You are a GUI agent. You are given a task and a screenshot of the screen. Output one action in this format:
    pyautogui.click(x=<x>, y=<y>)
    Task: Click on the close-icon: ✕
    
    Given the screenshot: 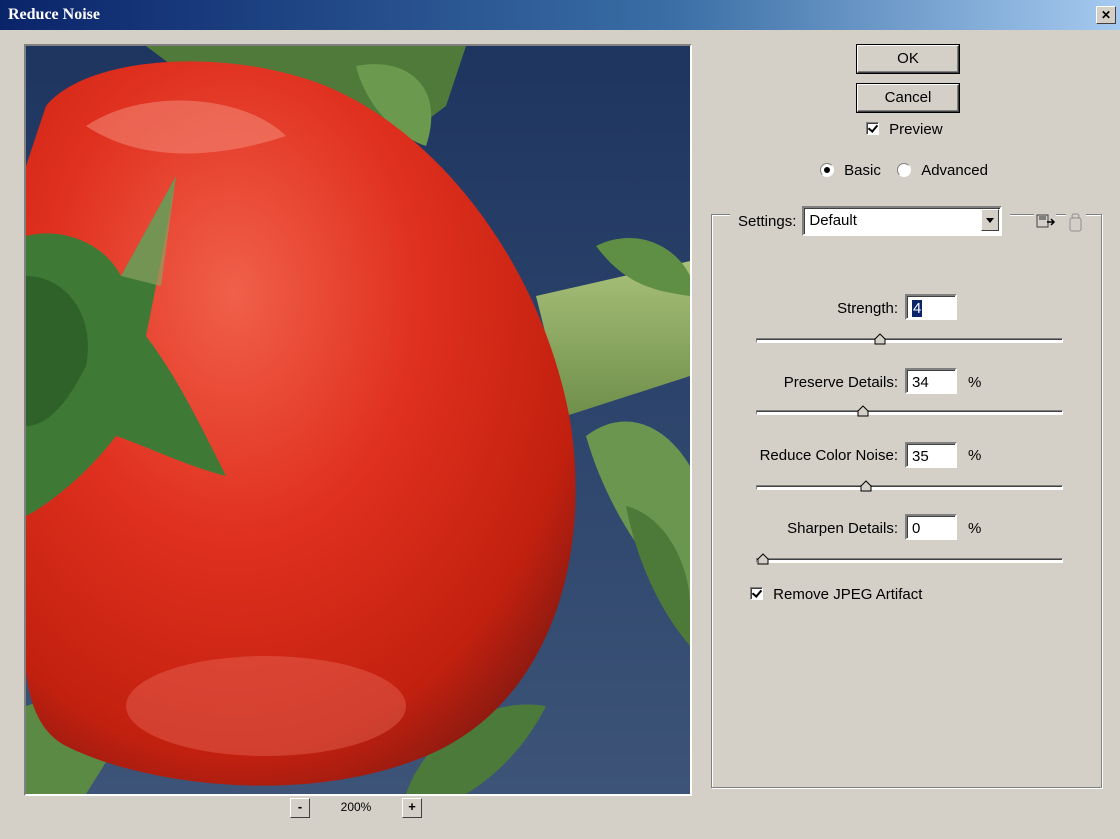 What is the action you would take?
    pyautogui.click(x=1106, y=15)
    